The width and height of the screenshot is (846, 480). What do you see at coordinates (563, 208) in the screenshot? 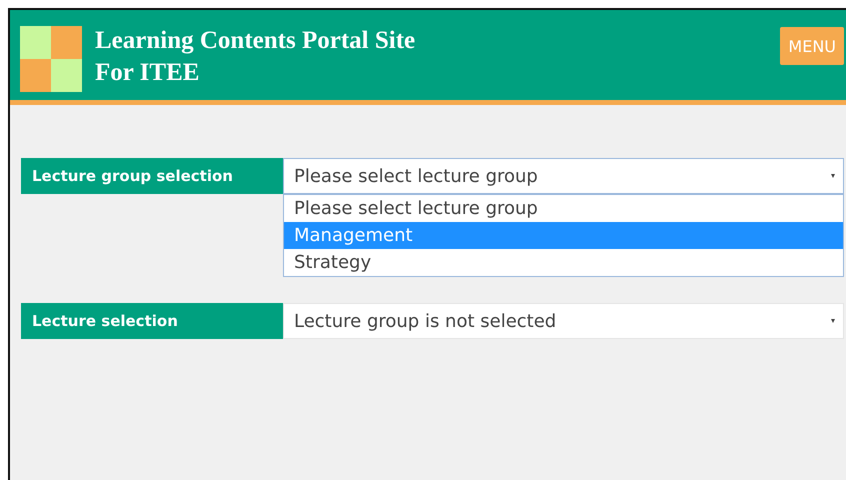
I see `dropdown-option: Please select lecture group` at bounding box center [563, 208].